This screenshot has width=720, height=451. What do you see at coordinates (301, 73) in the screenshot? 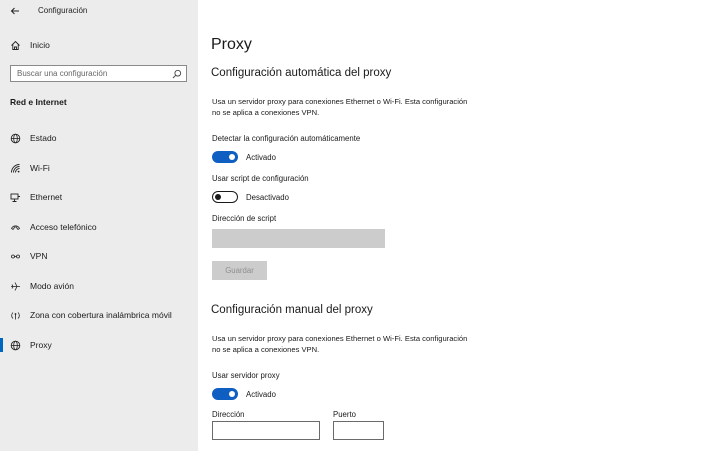
I see `auto-proxy-heading: Configuración automática del proxy` at bounding box center [301, 73].